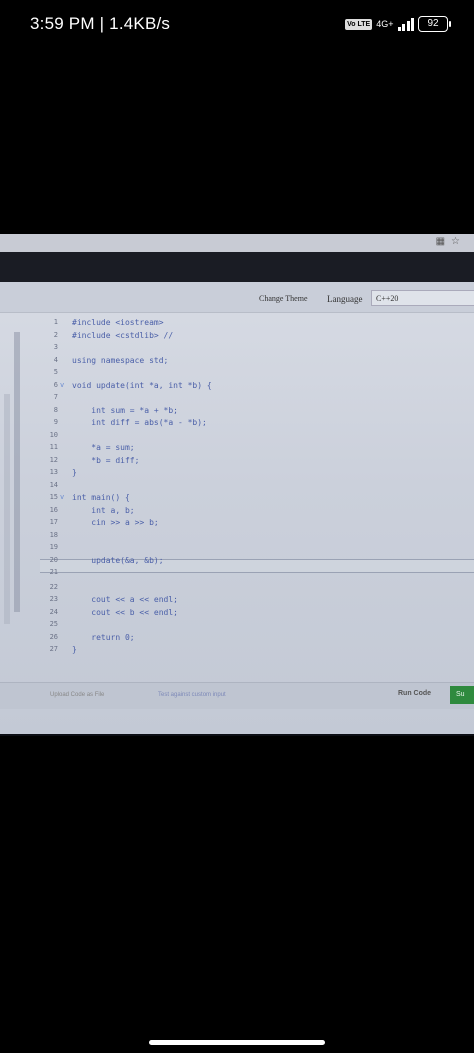 The height and width of the screenshot is (1053, 474). What do you see at coordinates (237, 449) in the screenshot?
I see `code-line: 11 *a = sum;` at bounding box center [237, 449].